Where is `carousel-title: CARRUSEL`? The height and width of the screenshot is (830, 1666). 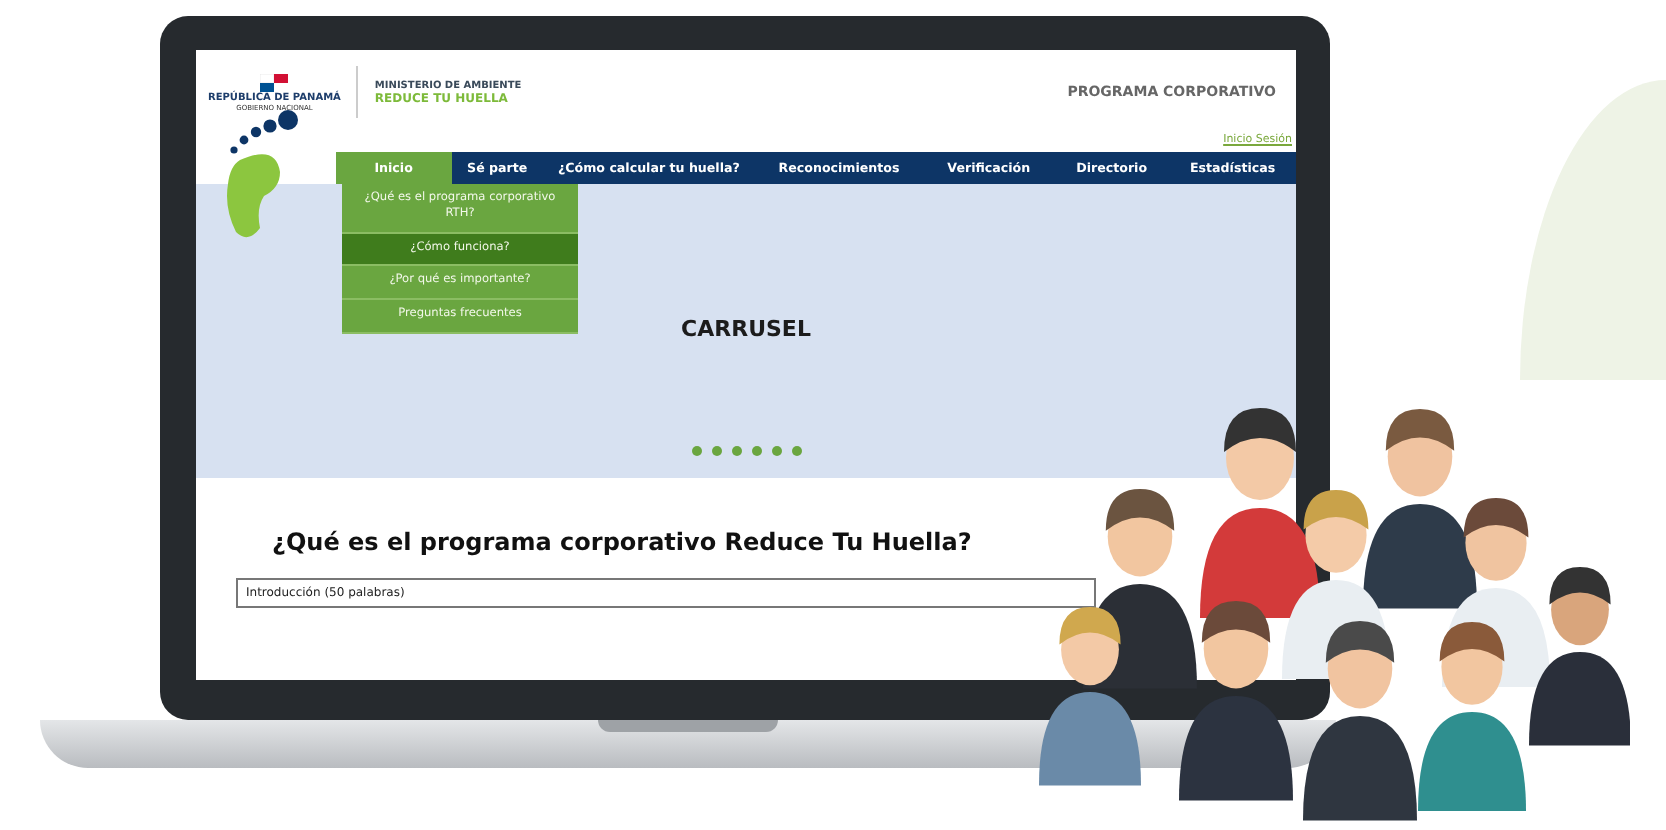
carousel-title: CARRUSEL is located at coordinates (746, 329).